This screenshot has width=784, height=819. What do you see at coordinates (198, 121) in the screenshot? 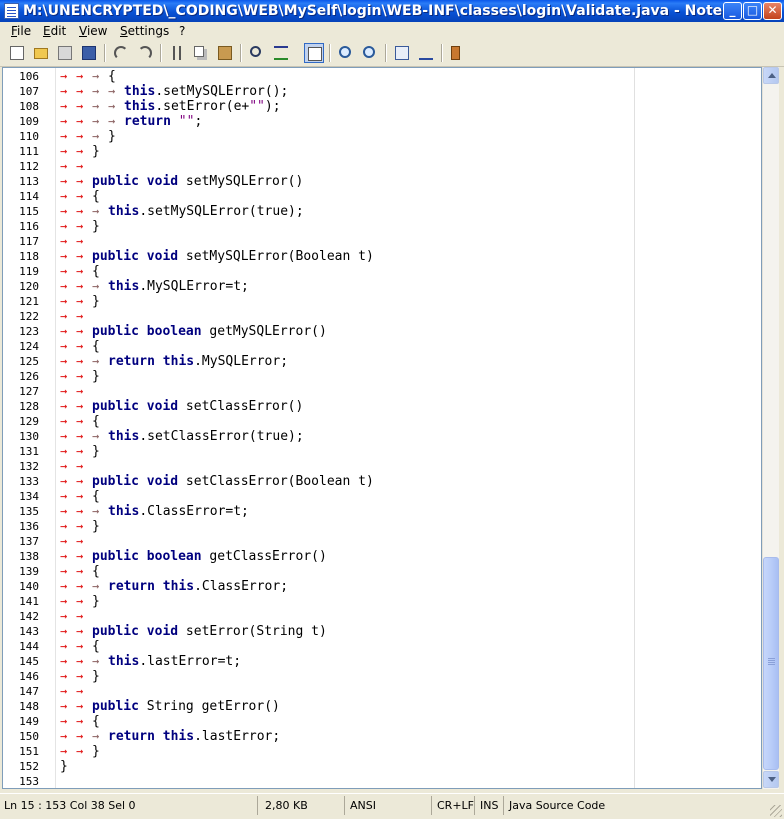
I see `code-token: ;` at bounding box center [198, 121].